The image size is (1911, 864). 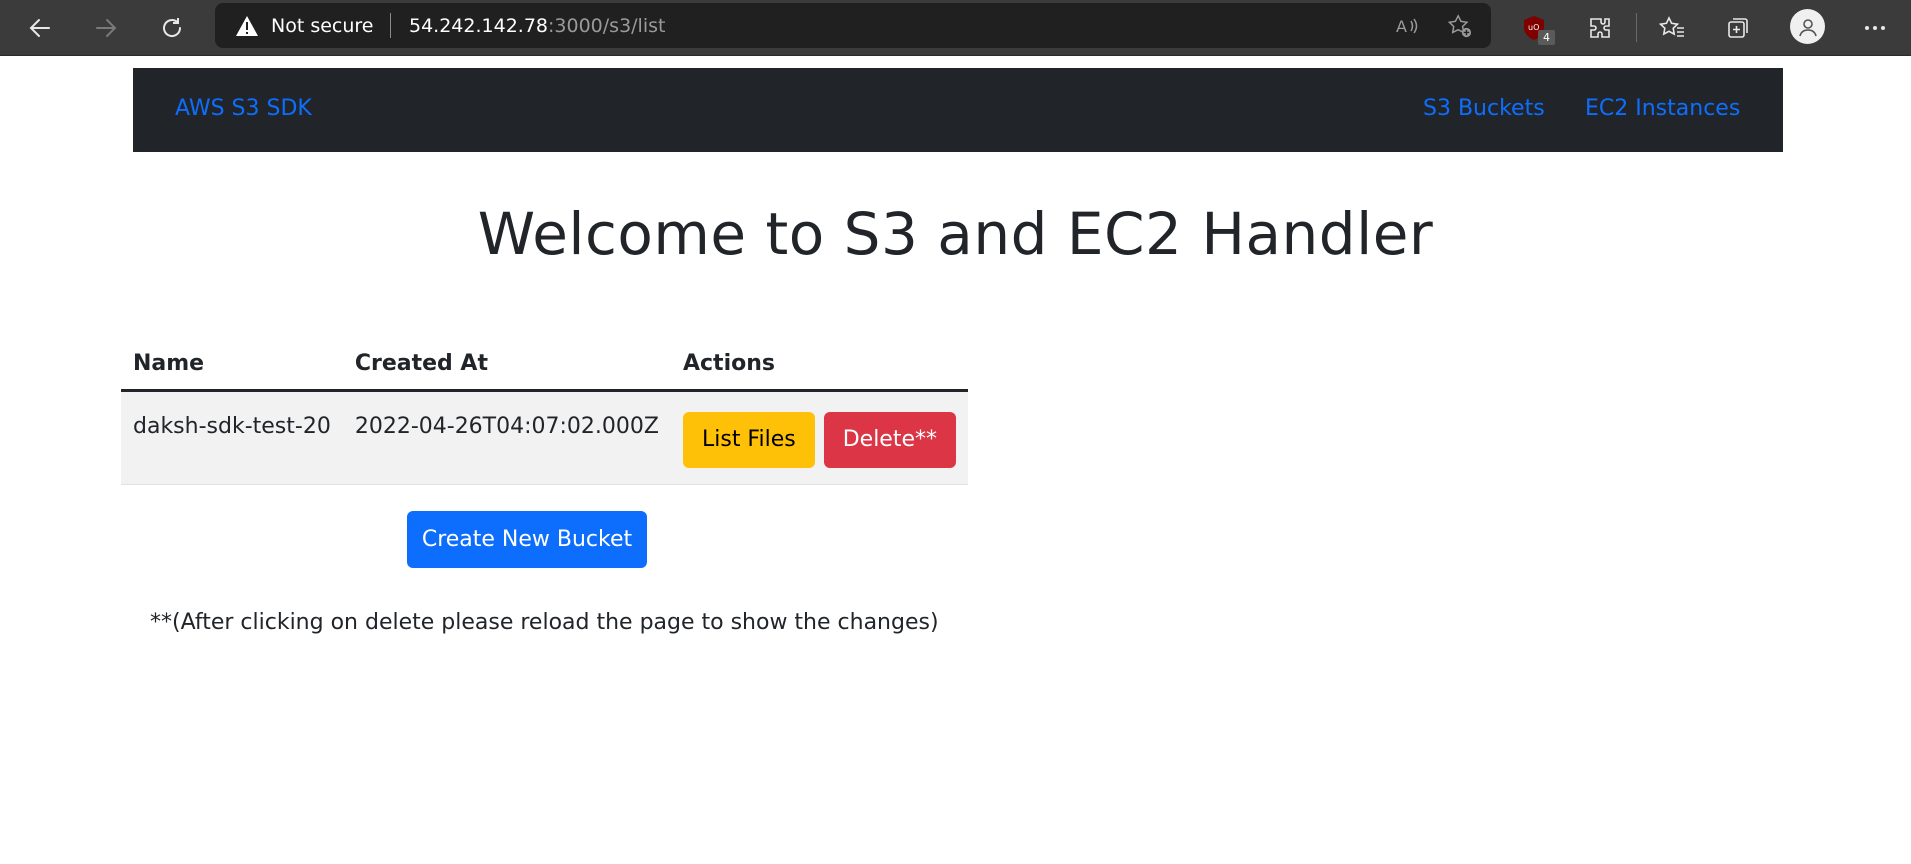 I want to click on nav-link-ec2-instances: EC2 Instances, so click(x=1662, y=108).